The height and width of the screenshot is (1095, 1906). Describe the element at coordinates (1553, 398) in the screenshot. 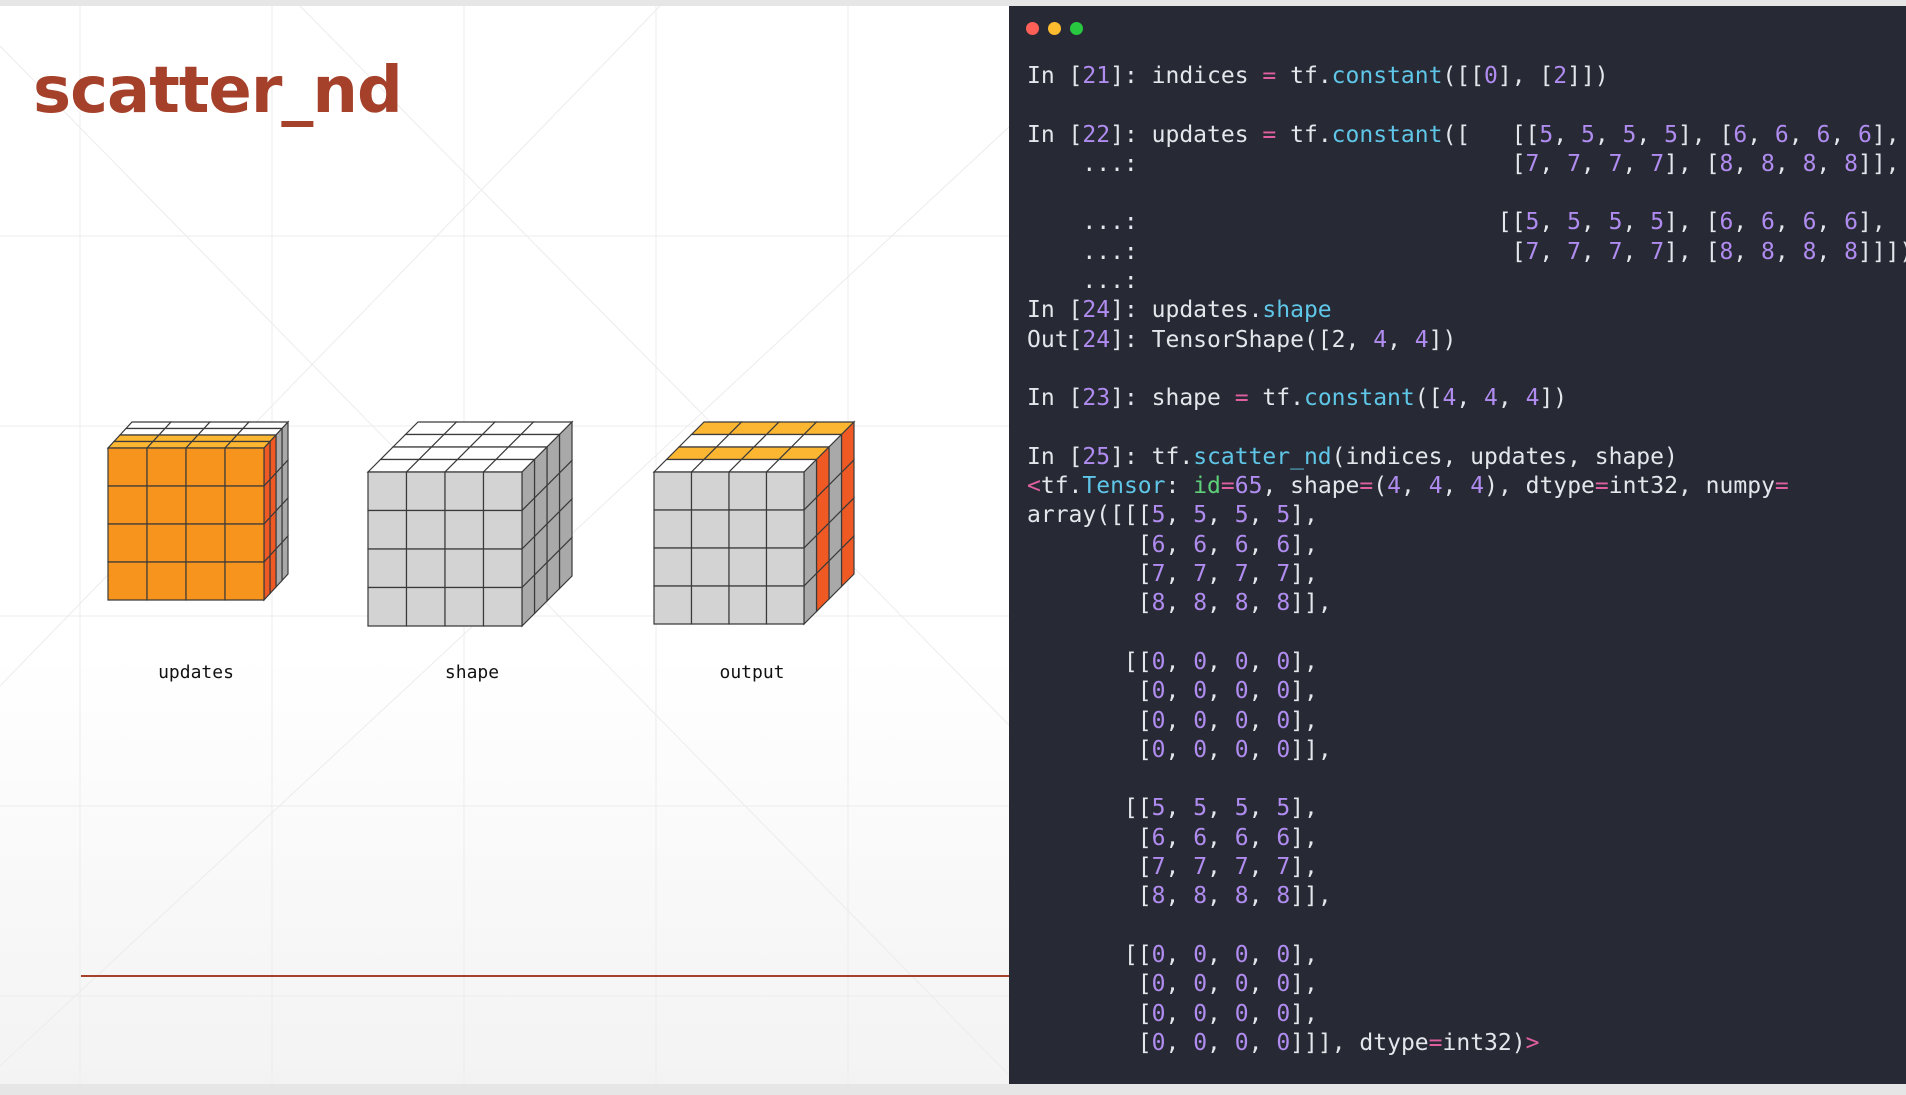

I see `code-token: ])` at that location.